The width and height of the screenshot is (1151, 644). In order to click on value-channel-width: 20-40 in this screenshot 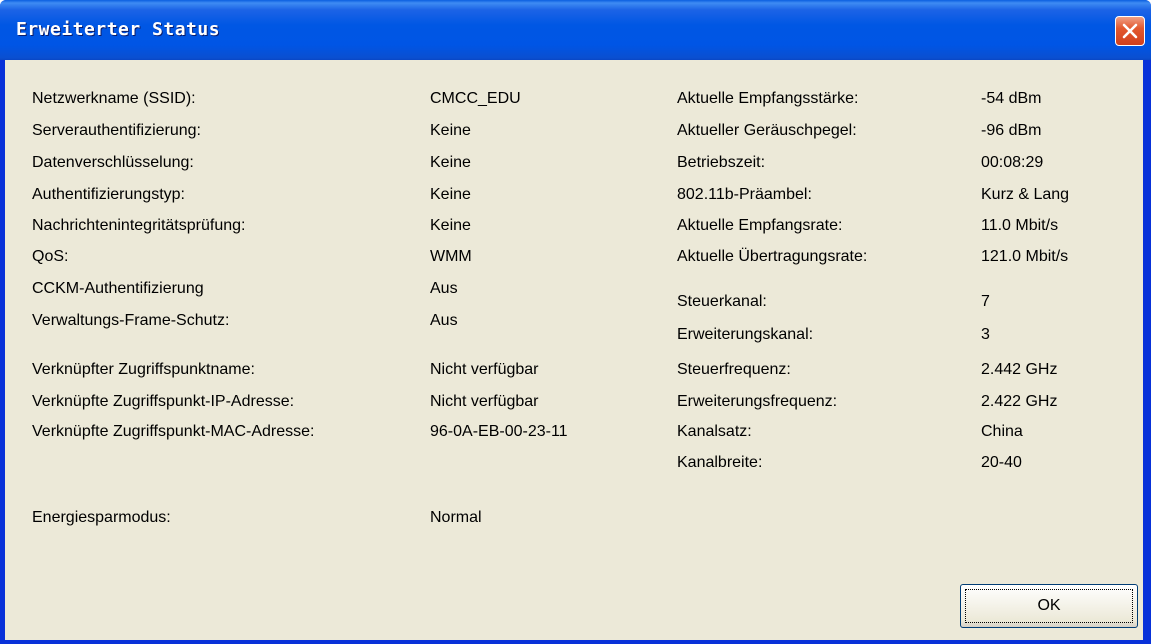, I will do `click(1001, 462)`.